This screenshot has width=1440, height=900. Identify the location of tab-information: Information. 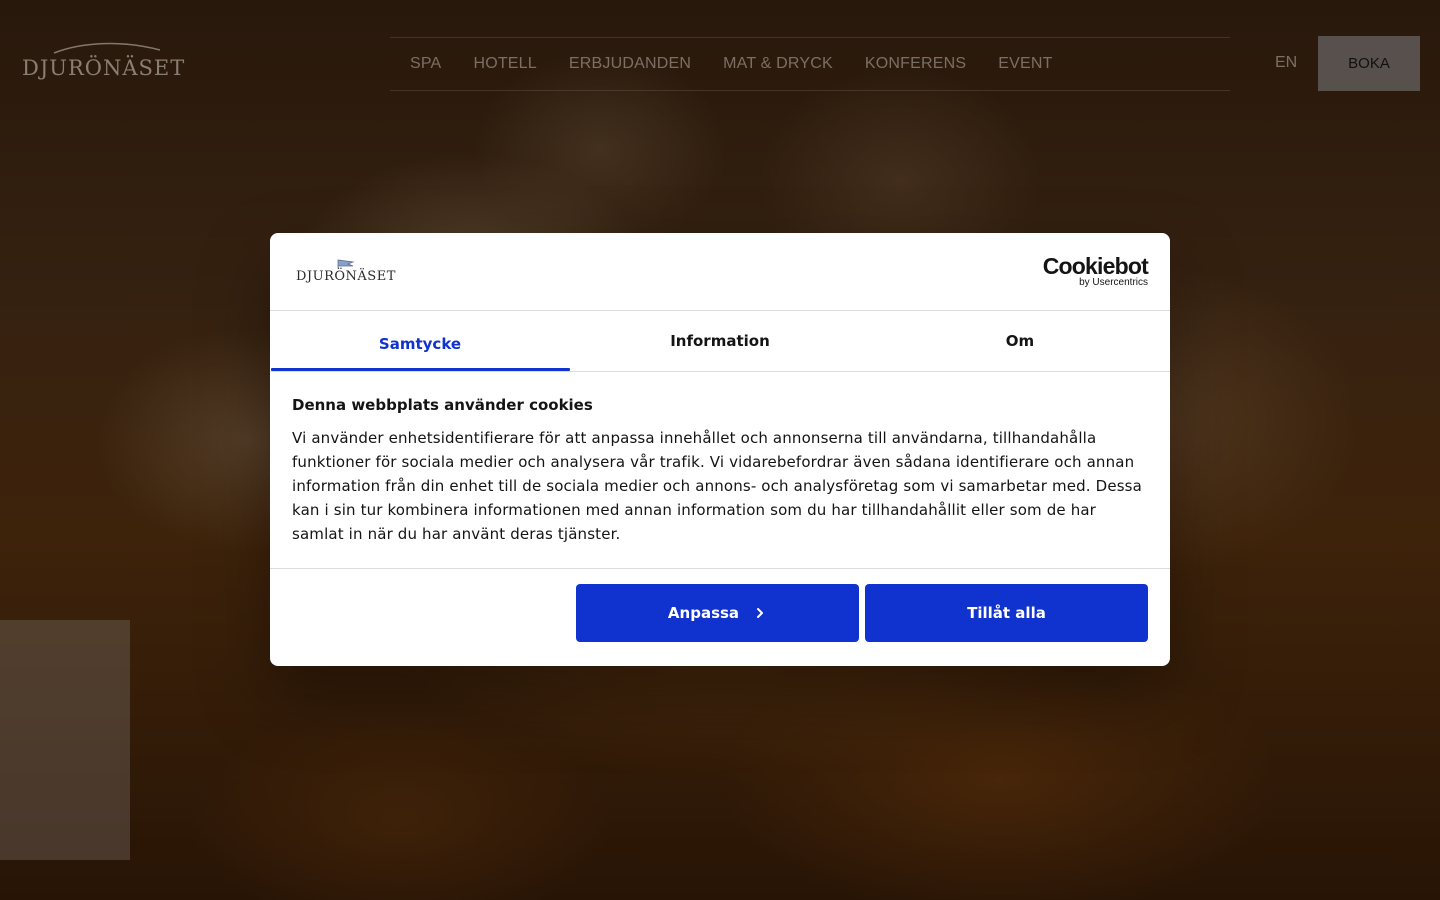
(720, 341).